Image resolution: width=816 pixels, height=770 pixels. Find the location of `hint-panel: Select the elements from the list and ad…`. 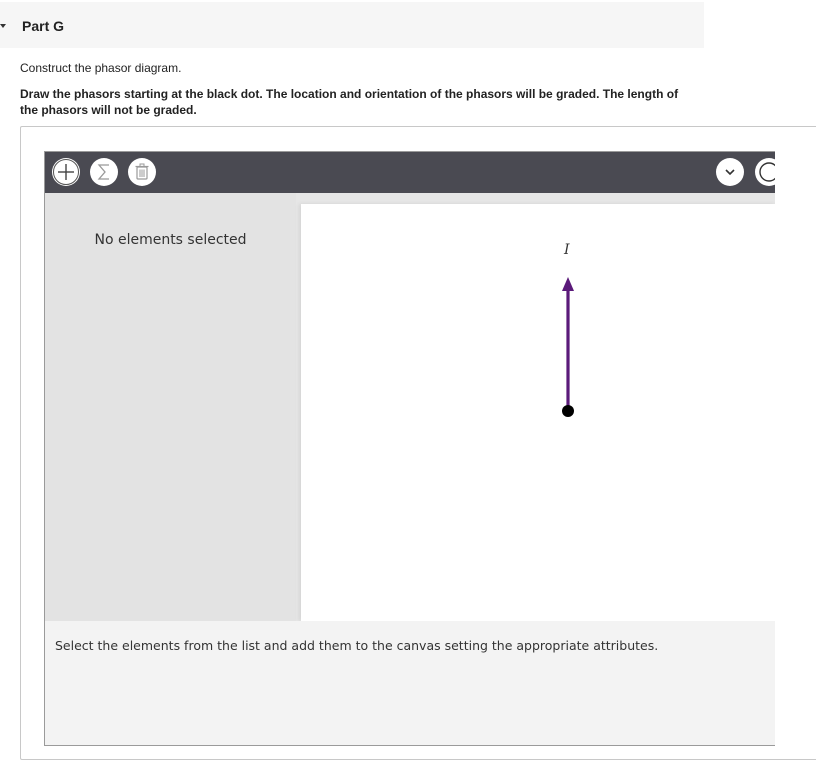

hint-panel: Select the elements from the list and ad… is located at coordinates (410, 683).